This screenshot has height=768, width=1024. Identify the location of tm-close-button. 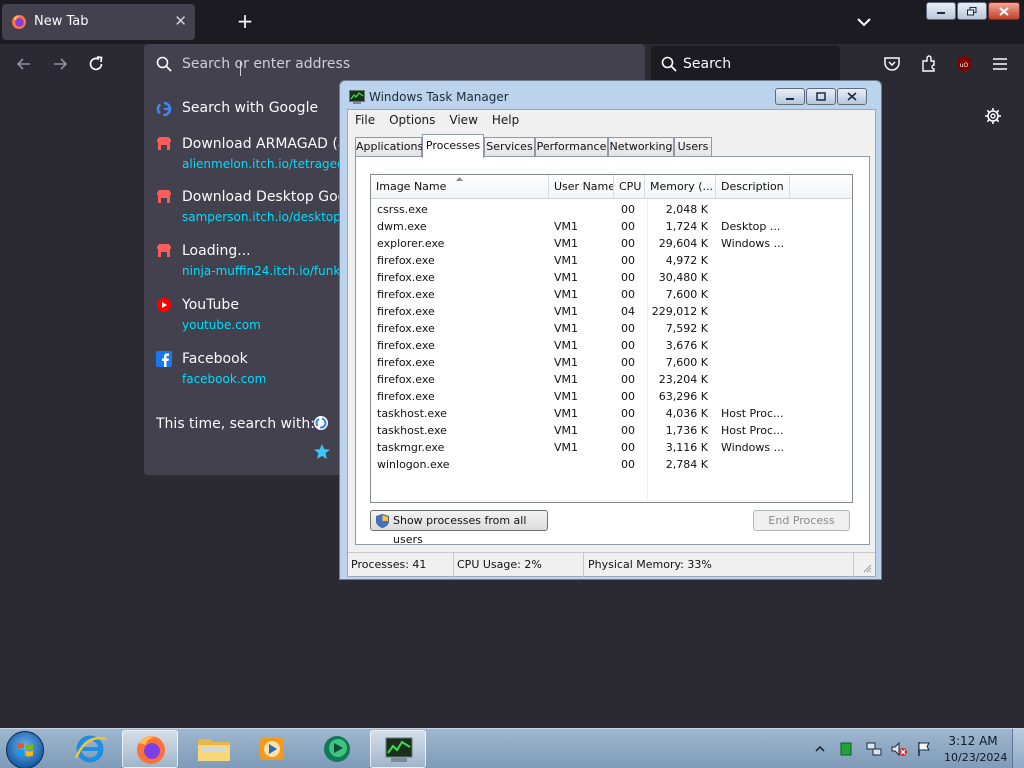
(852, 96).